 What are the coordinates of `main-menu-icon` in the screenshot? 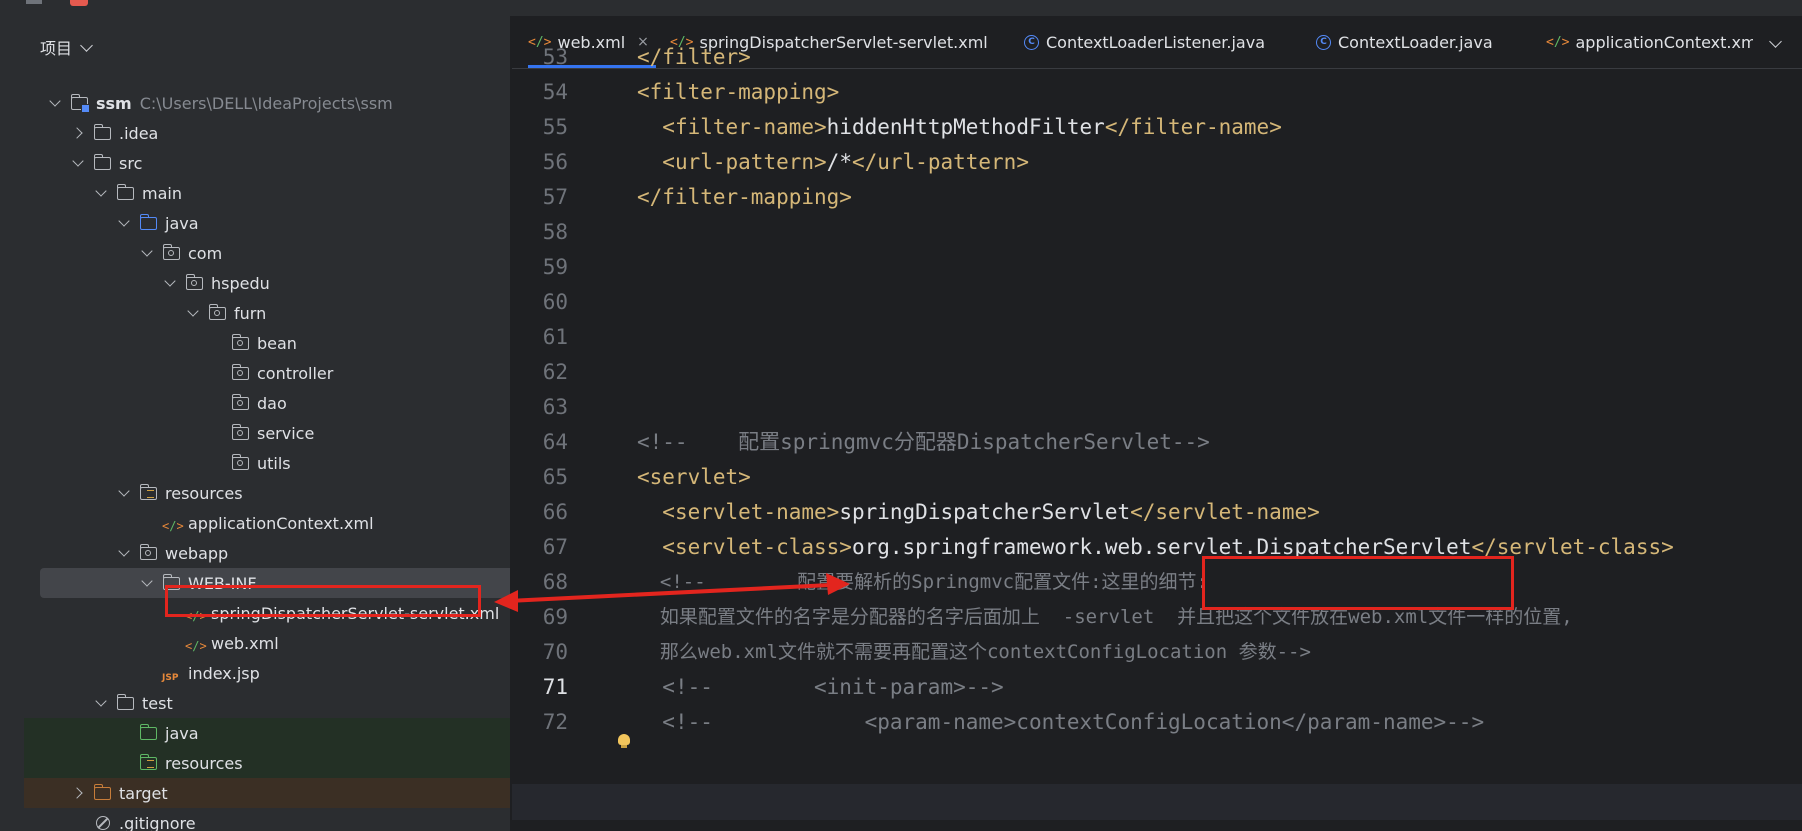 It's located at (34, 2).